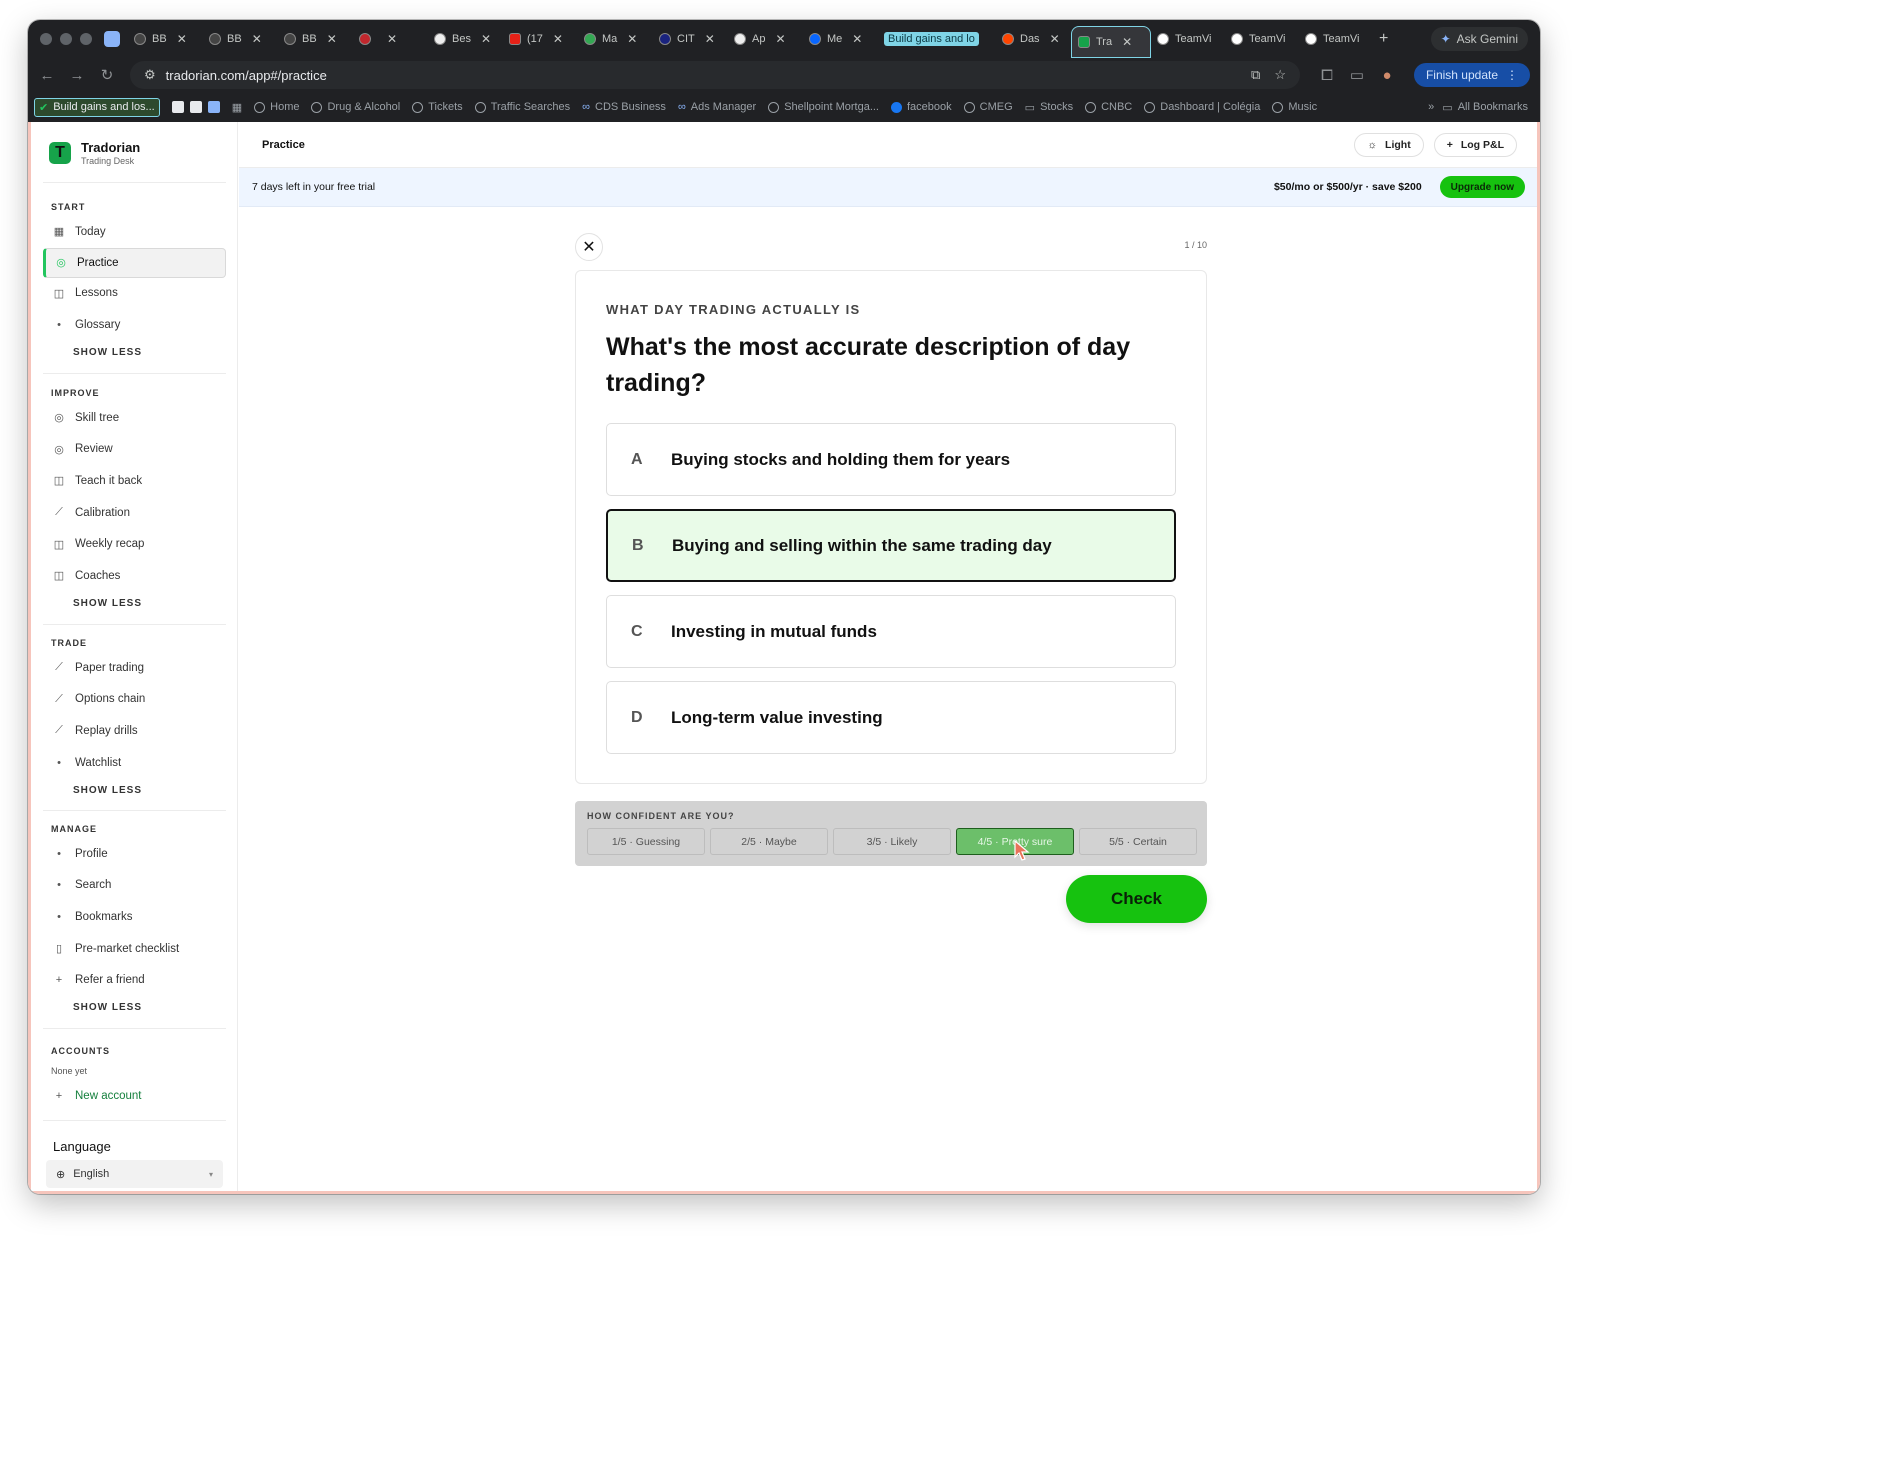 This screenshot has height=1478, width=1886. I want to click on sidebar-item-skill-tree: ◎ Skill tree, so click(134, 418).